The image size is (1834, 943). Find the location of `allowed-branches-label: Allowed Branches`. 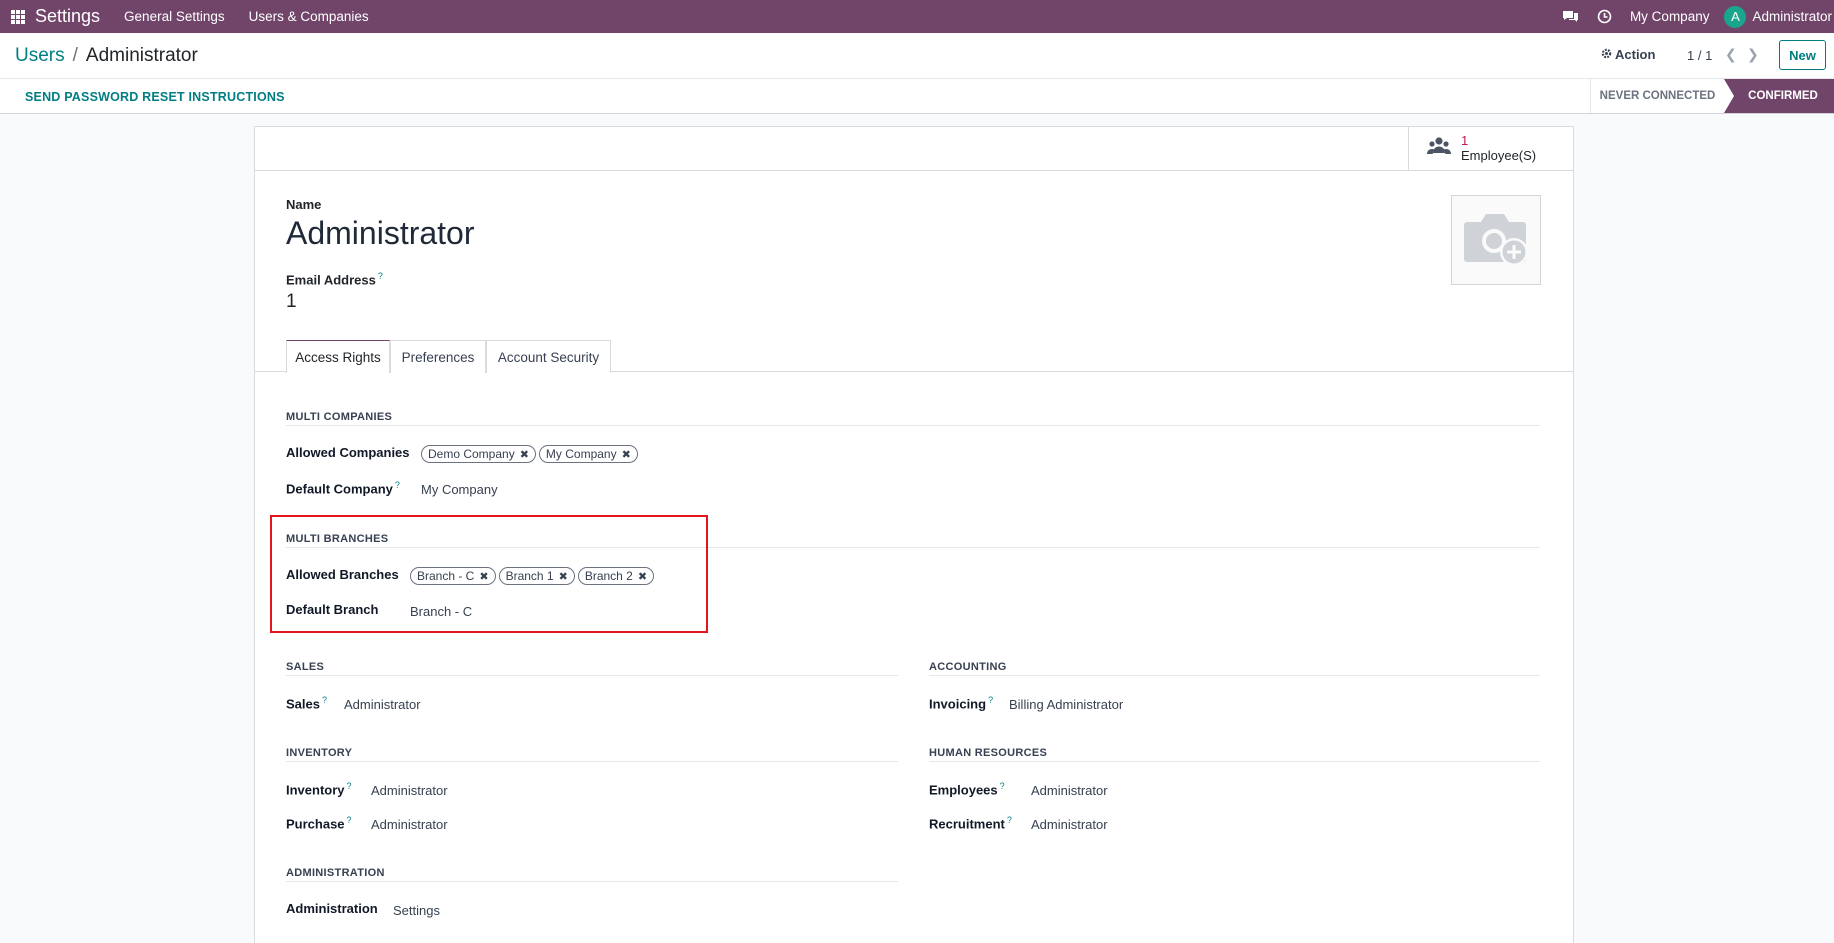

allowed-branches-label: Allowed Branches is located at coordinates (342, 574).